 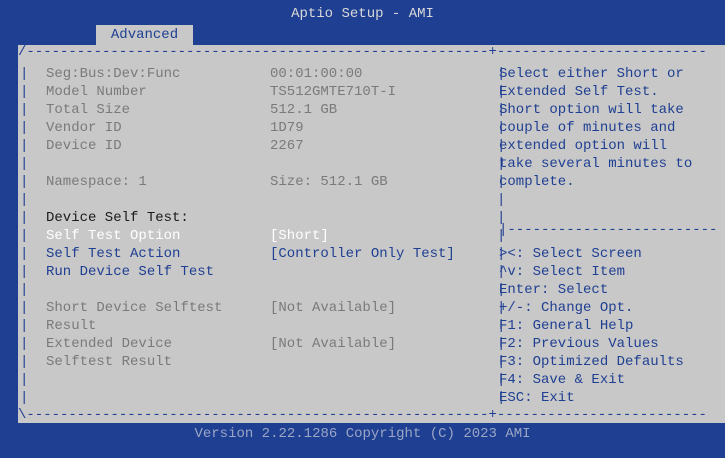 What do you see at coordinates (579, 92) in the screenshot?
I see `help-text-line: Extended Self Test.` at bounding box center [579, 92].